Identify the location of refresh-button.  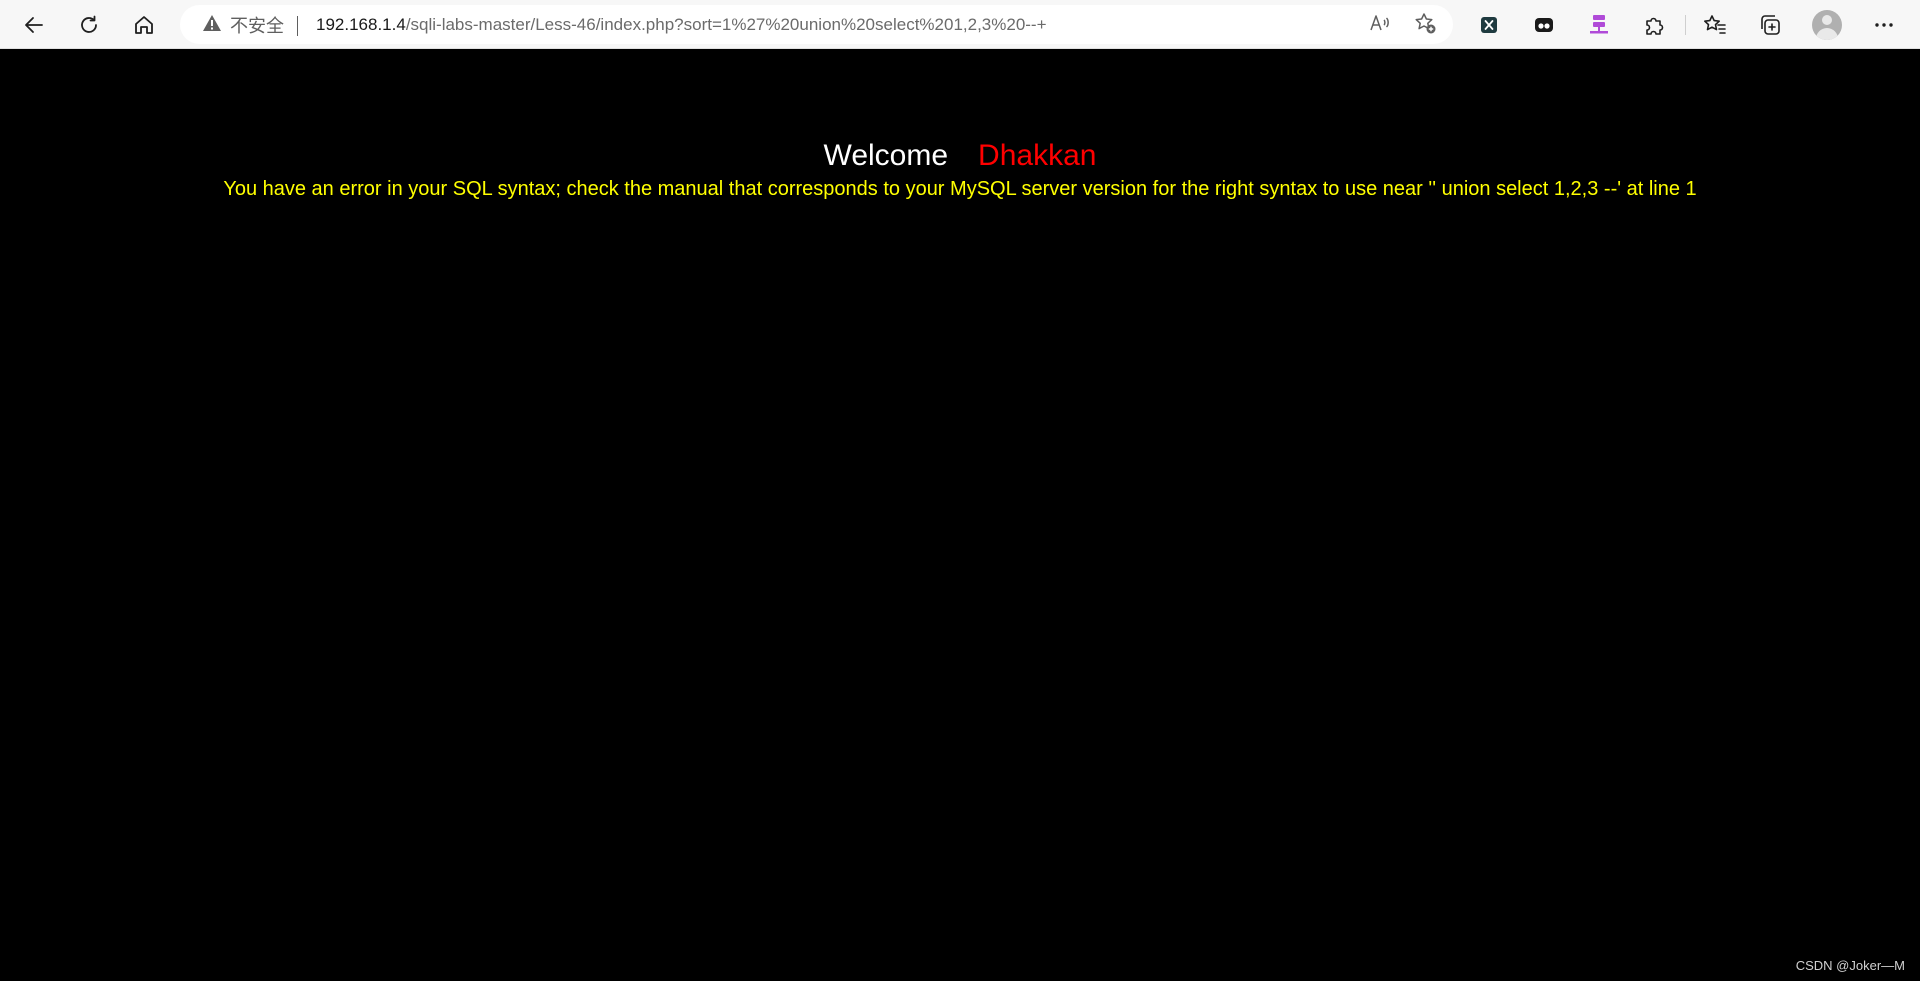
(89, 25).